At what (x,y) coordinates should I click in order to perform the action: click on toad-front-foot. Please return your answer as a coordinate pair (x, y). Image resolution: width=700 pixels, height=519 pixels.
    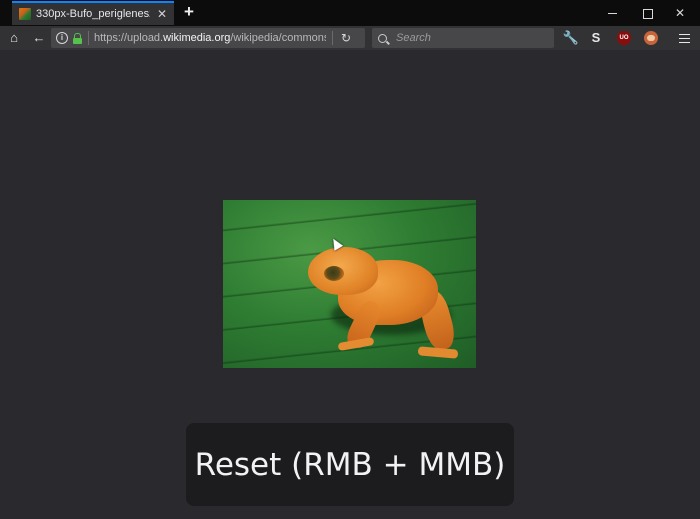
    Looking at the image, I should click on (356, 344).